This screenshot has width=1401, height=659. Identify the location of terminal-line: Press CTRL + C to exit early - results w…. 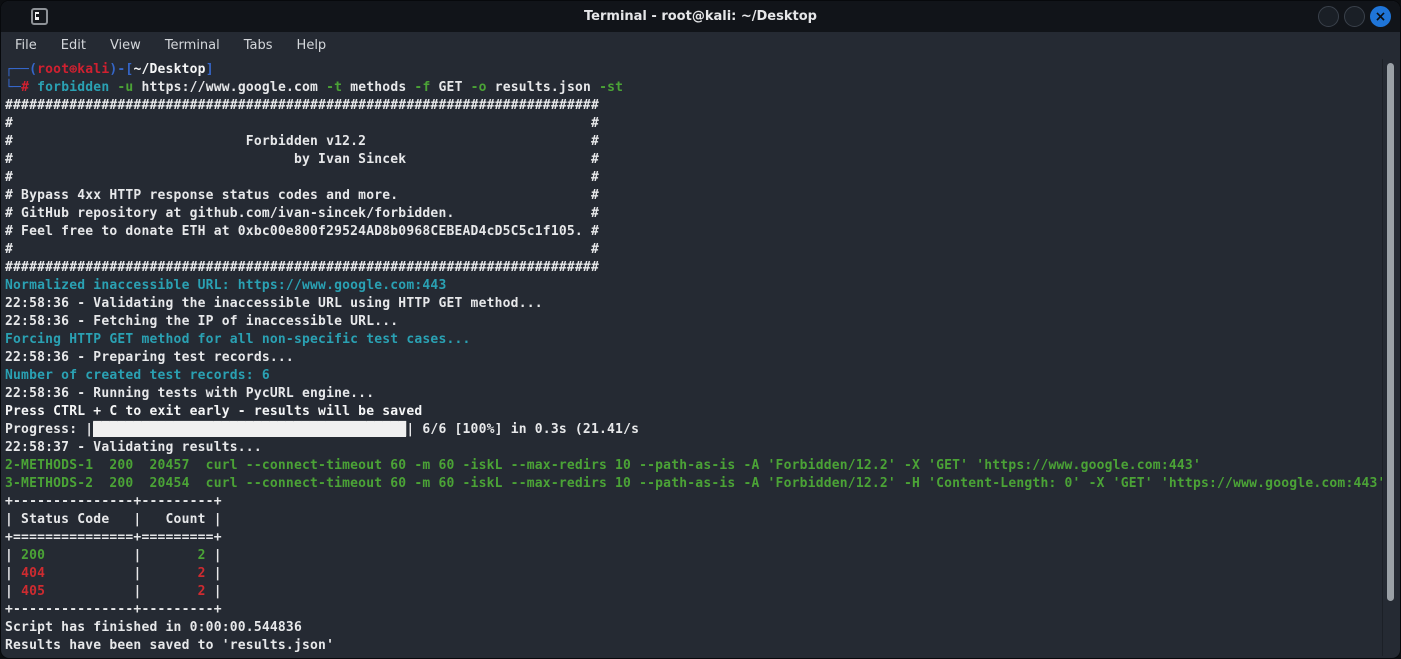
(214, 411).